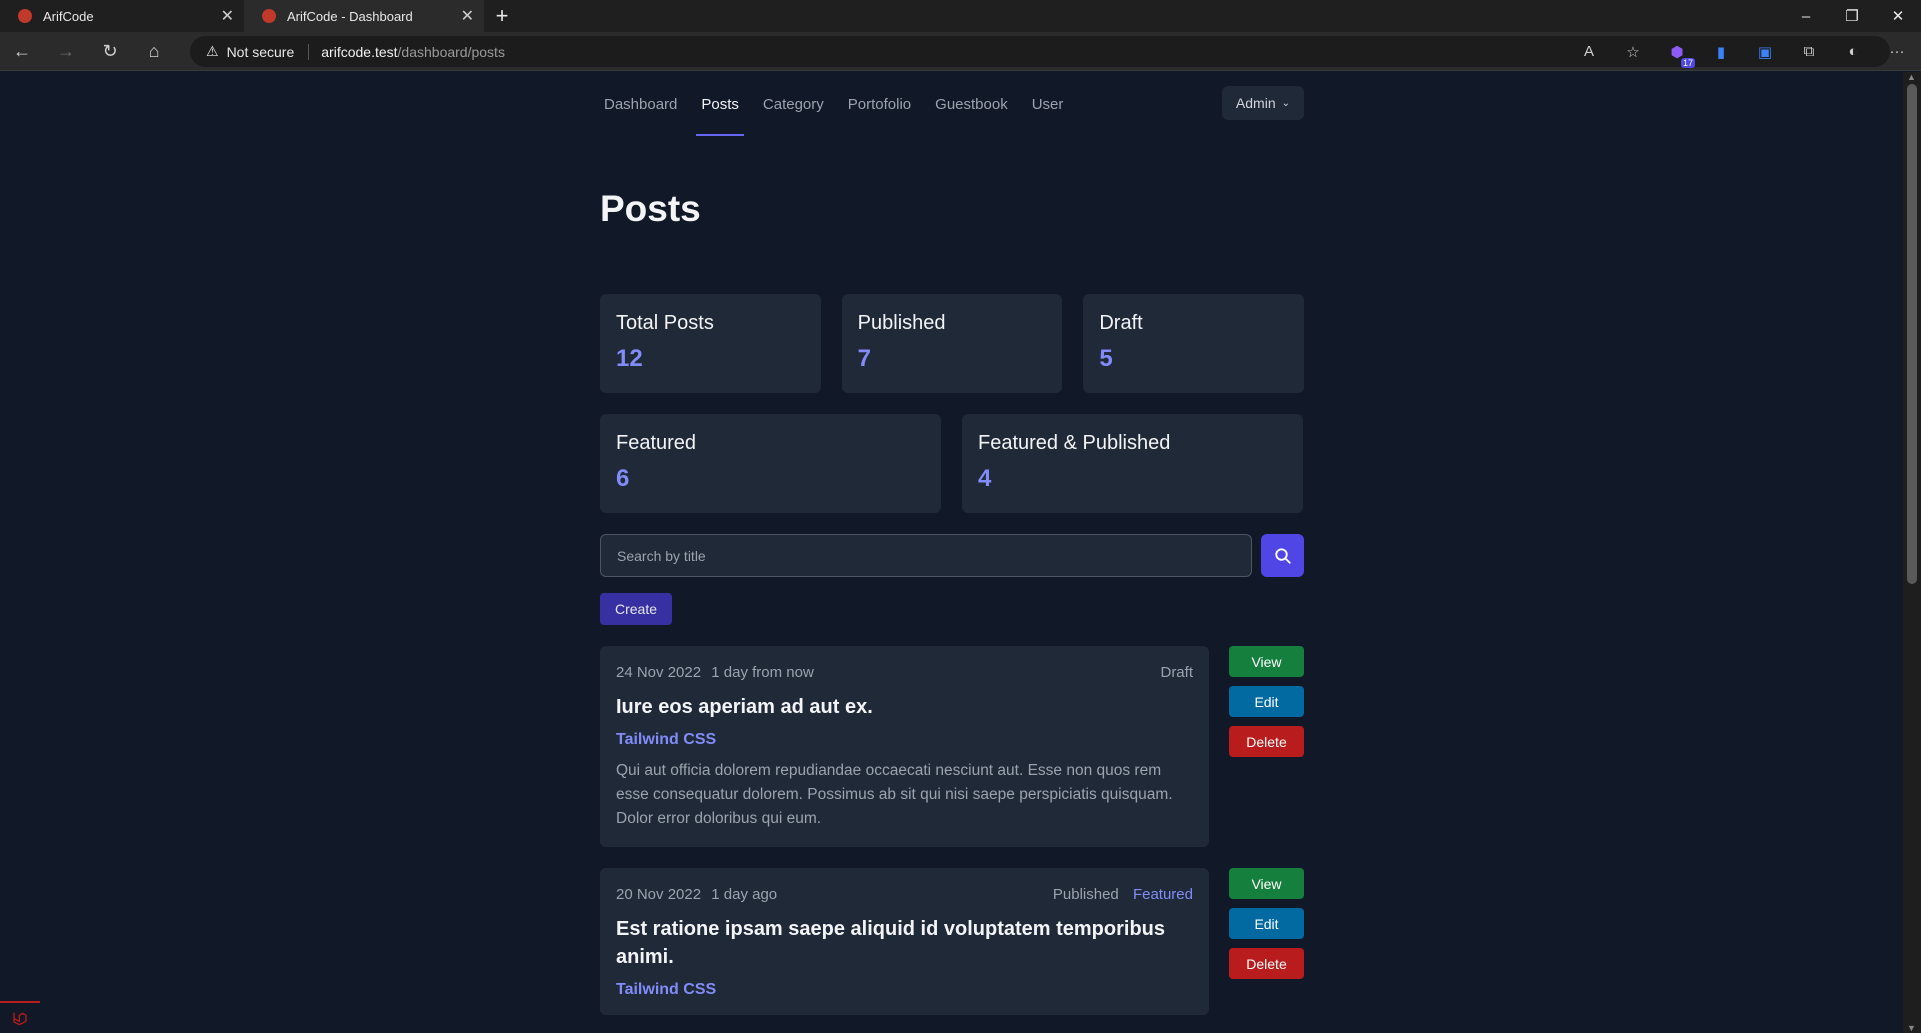  I want to click on post-meta: 24 Nov 2022 1 day from now Draft, so click(904, 672).